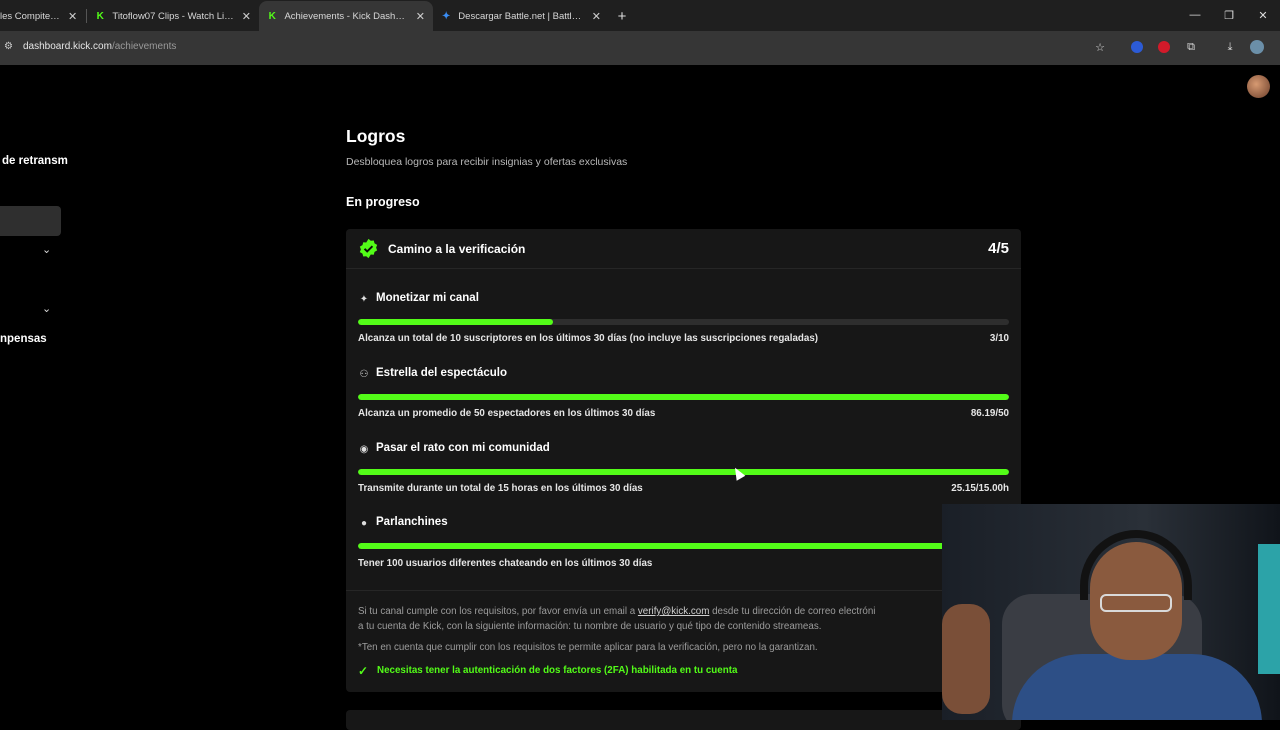 This screenshot has width=1280, height=730. Describe the element at coordinates (998, 248) in the screenshot. I see `card-progress-count: 4/5` at that location.